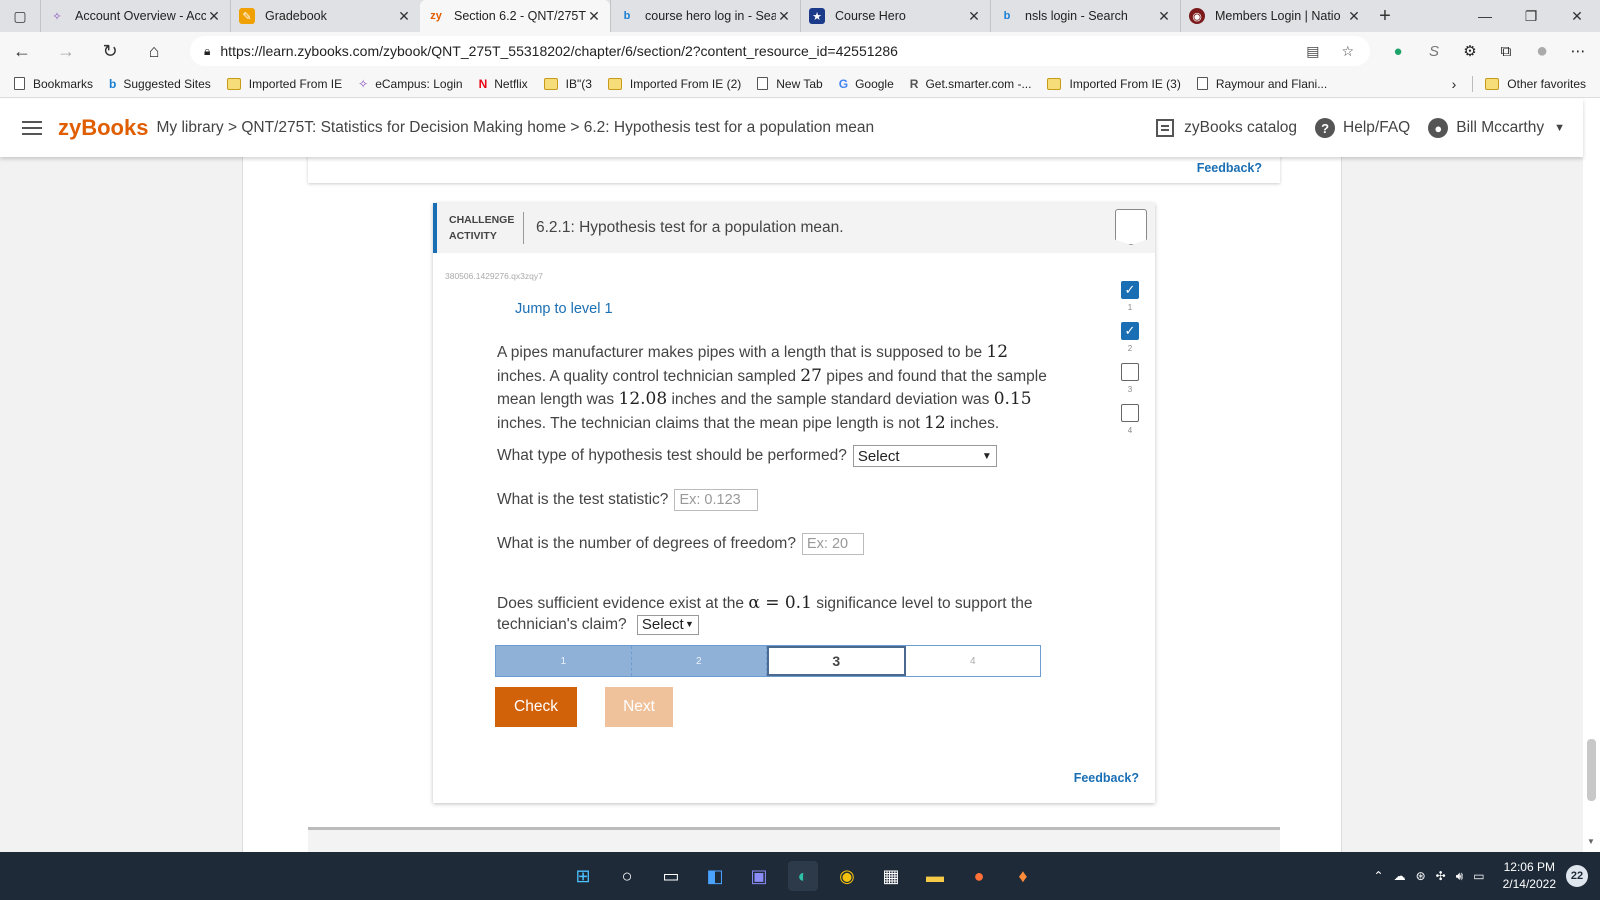 The height and width of the screenshot is (900, 1600). What do you see at coordinates (1130, 348) in the screenshot?
I see `level-number: 2` at bounding box center [1130, 348].